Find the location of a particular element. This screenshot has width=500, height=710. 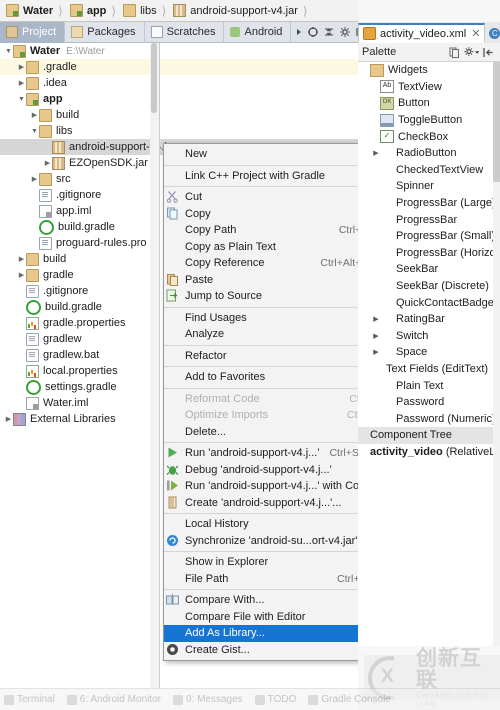

tree-item-app: ▼ app is located at coordinates (179, 99).